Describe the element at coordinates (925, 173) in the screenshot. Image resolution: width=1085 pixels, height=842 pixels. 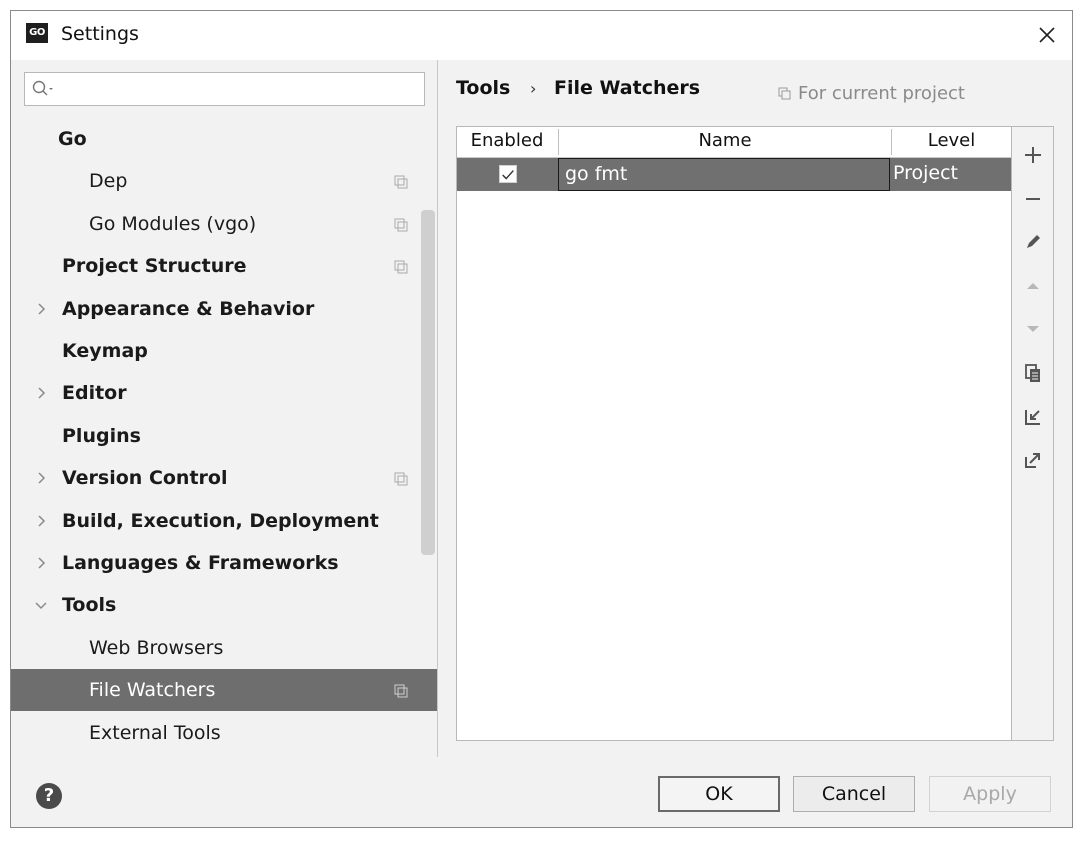
I see `watcher-level: Project` at that location.